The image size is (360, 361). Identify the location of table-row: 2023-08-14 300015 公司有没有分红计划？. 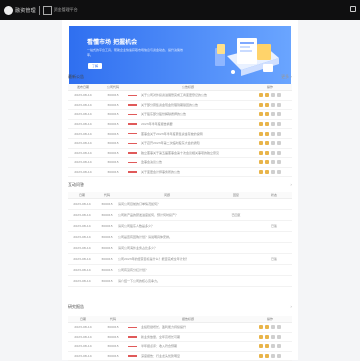
(180, 270).